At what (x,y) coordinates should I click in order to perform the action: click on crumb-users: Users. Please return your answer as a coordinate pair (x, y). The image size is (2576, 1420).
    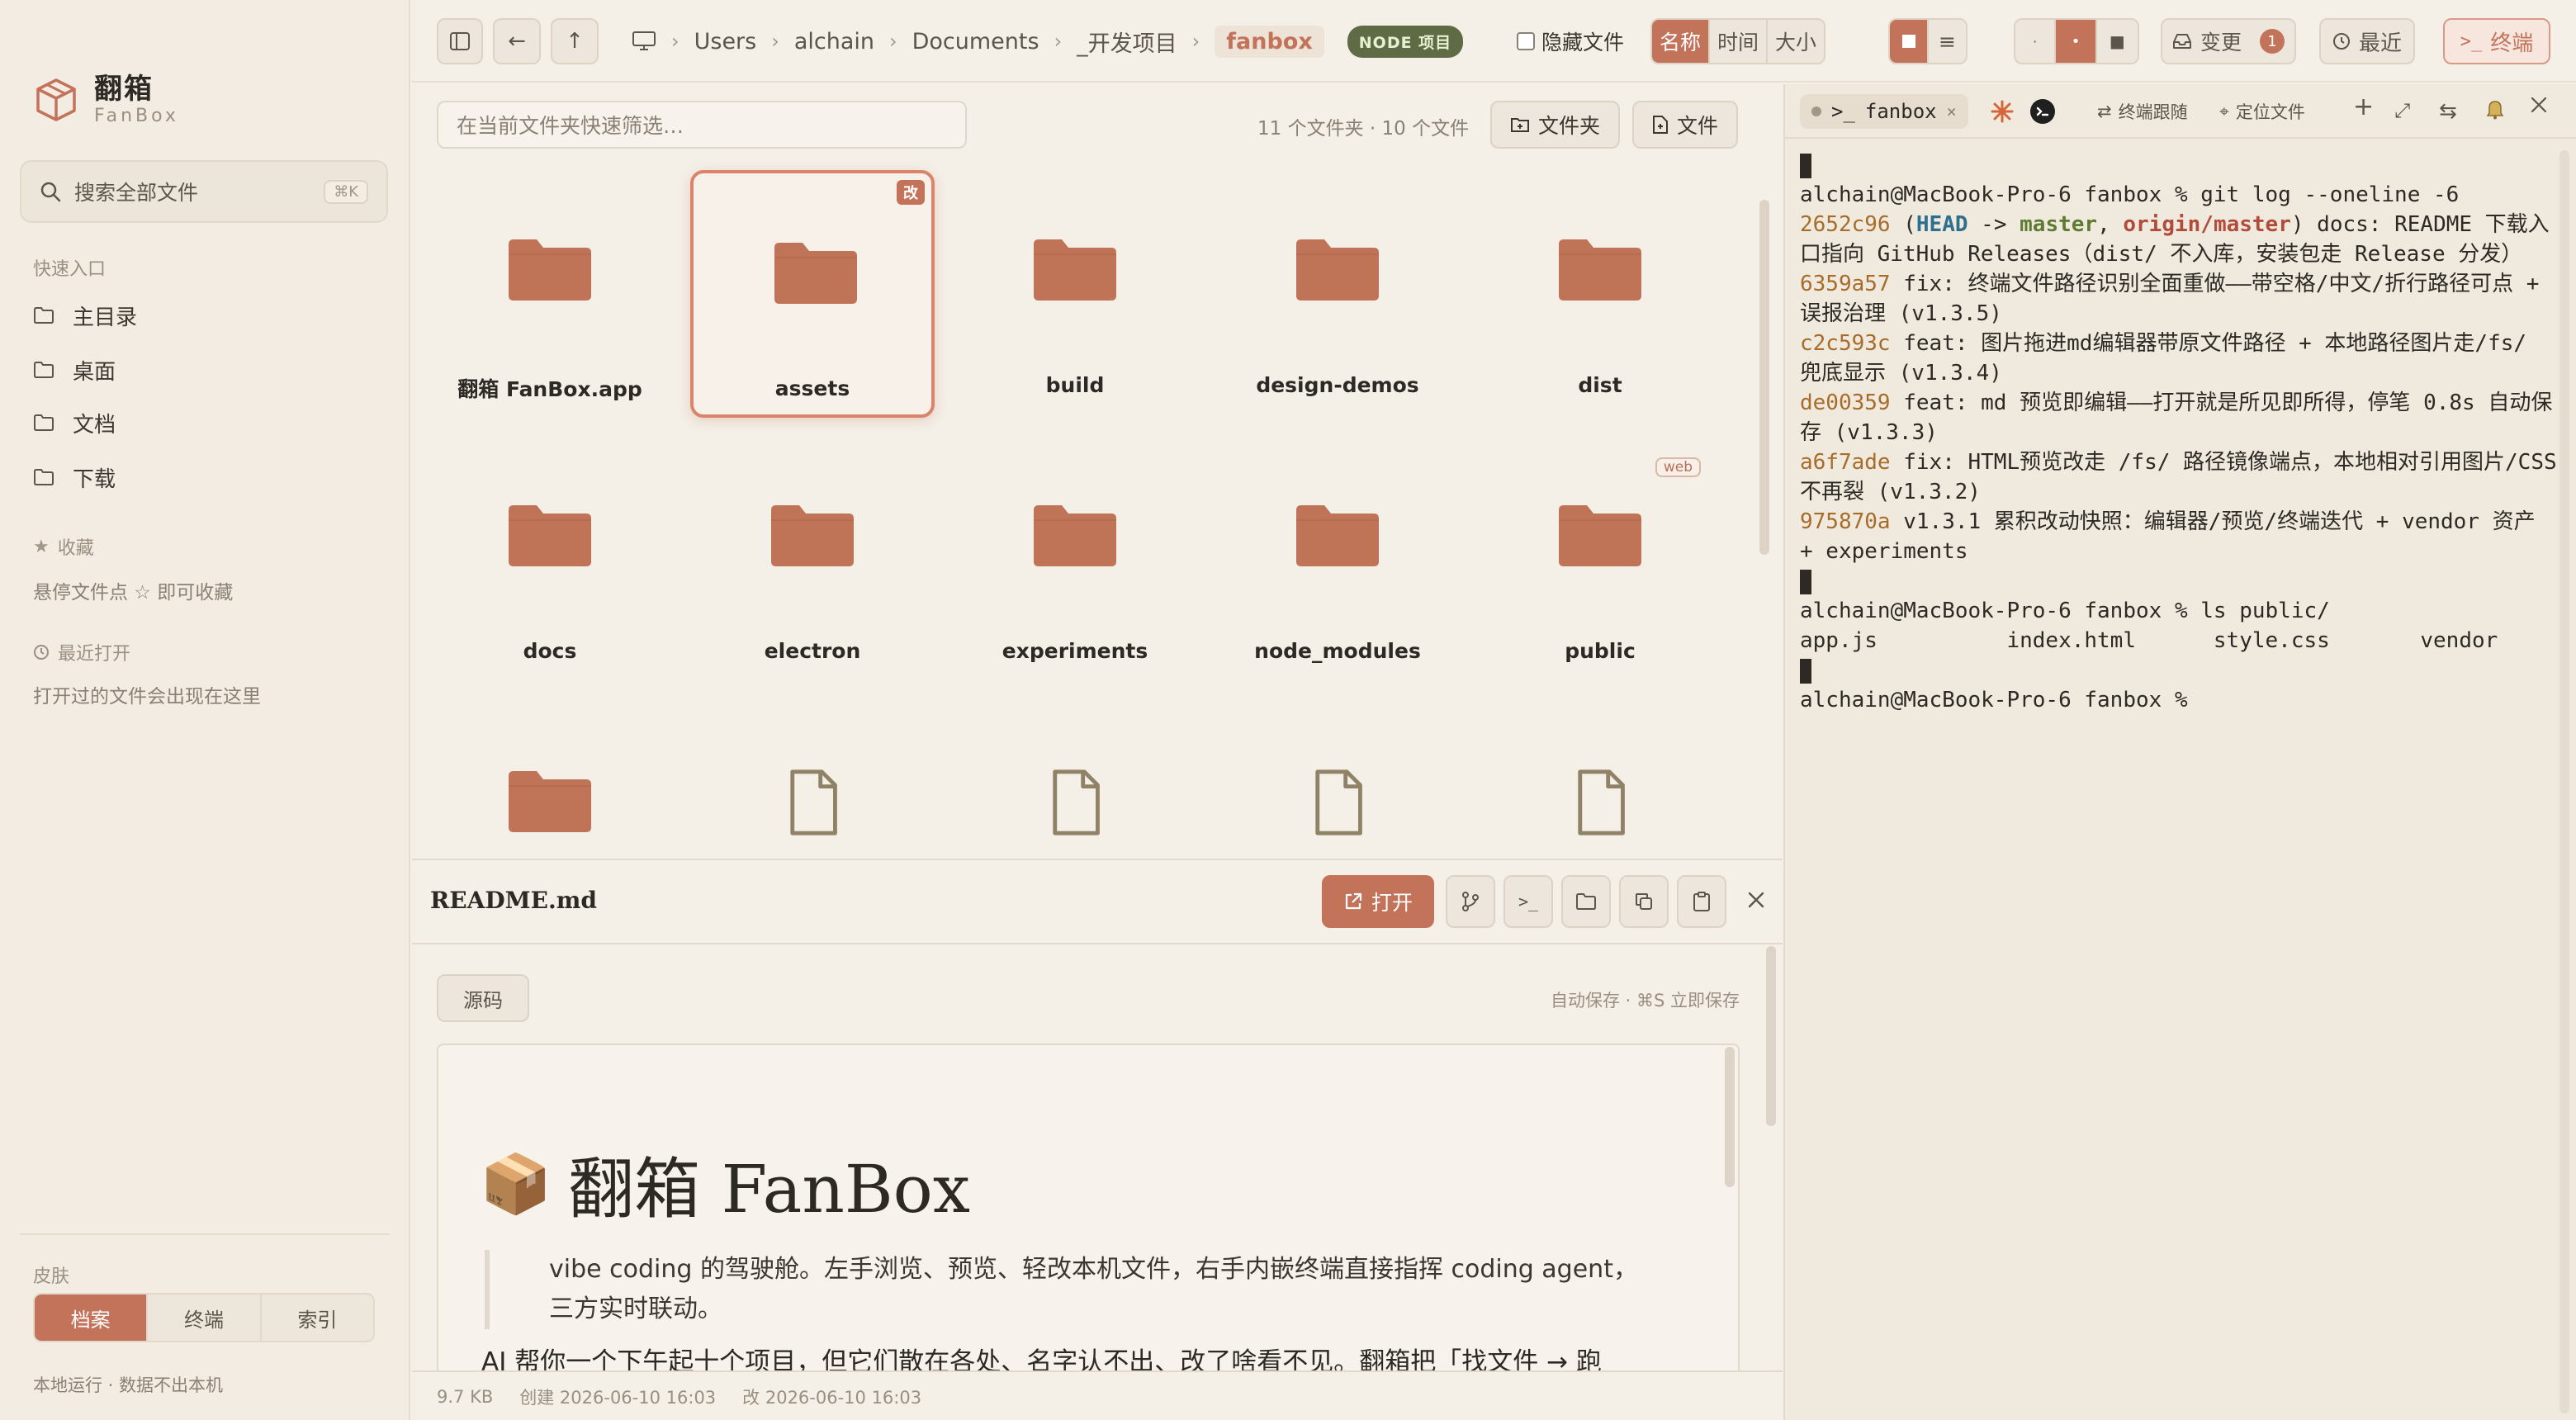
    Looking at the image, I should click on (725, 41).